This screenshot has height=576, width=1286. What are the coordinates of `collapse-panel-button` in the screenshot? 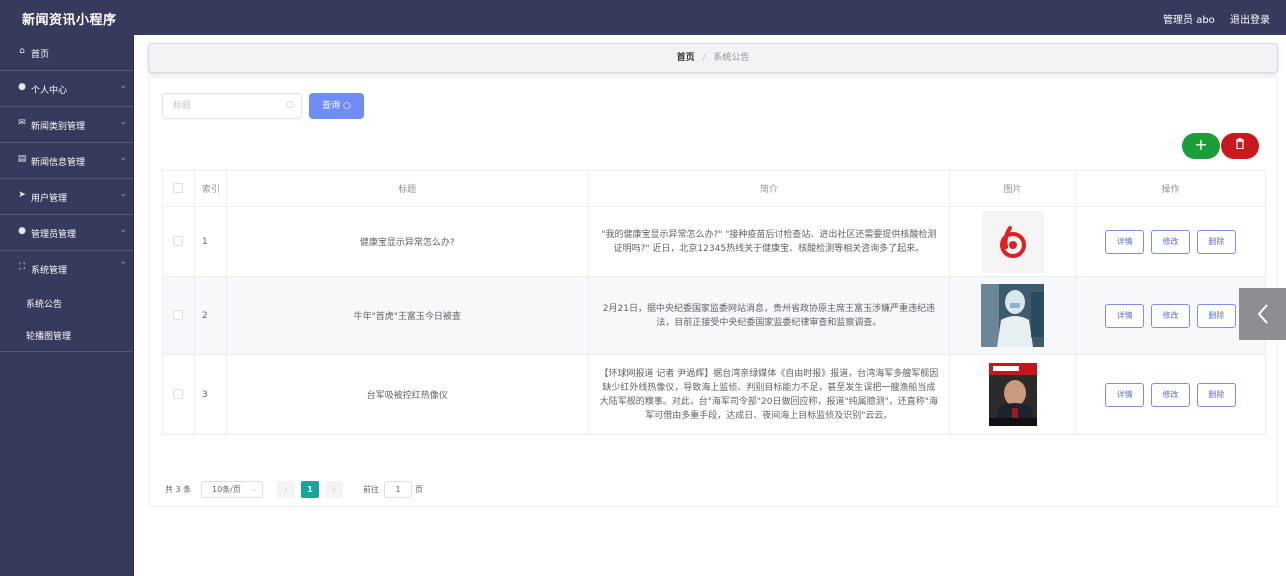 It's located at (1262, 314).